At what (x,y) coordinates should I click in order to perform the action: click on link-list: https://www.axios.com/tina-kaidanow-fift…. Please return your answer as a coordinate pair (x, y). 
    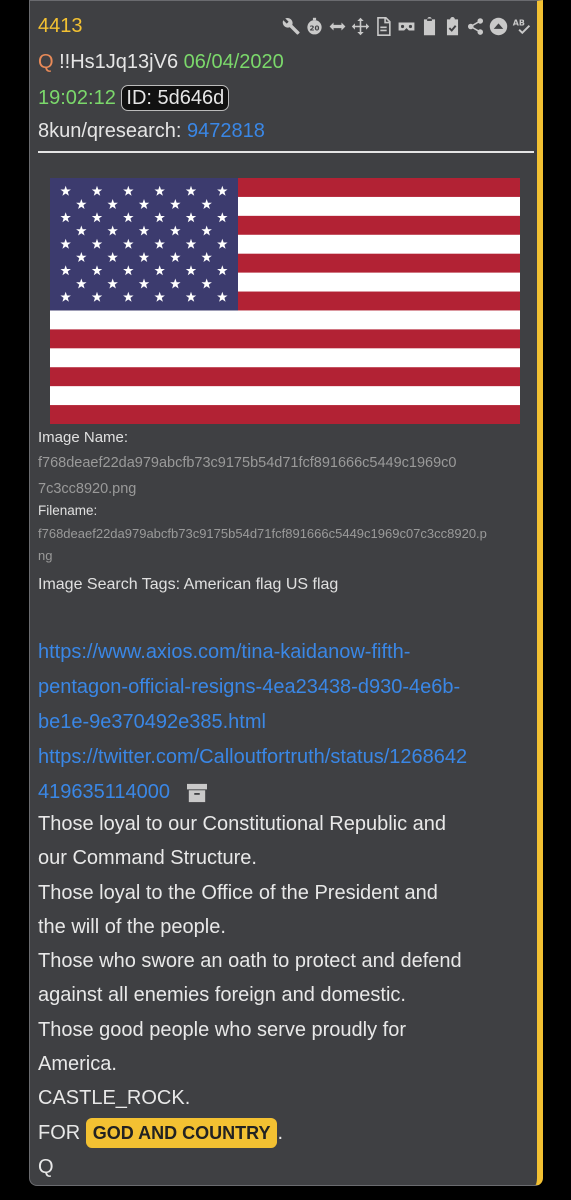
    Looking at the image, I should click on (287, 722).